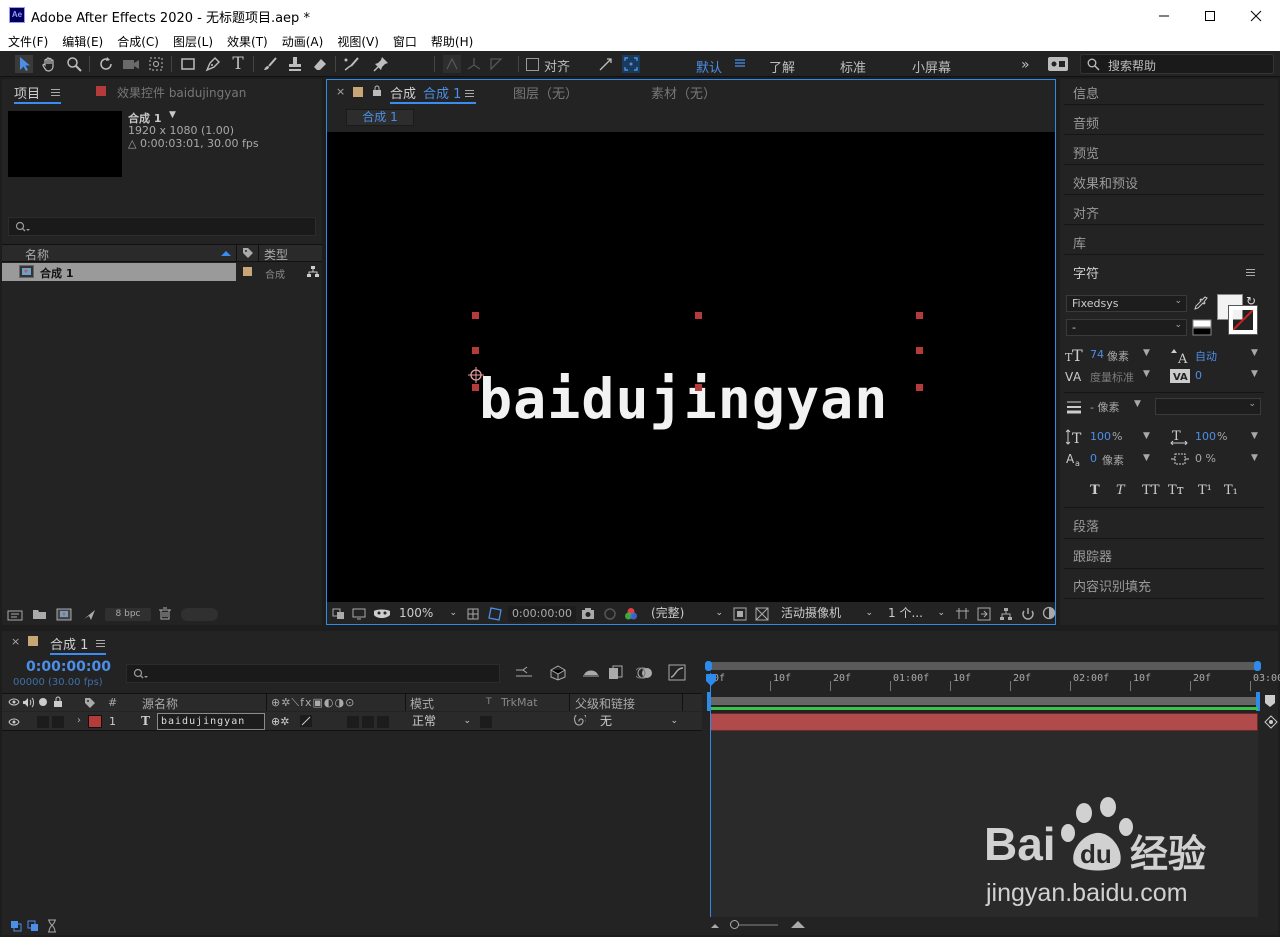  Describe the element at coordinates (715, 925) in the screenshot. I see `zoom-out-icon` at that location.